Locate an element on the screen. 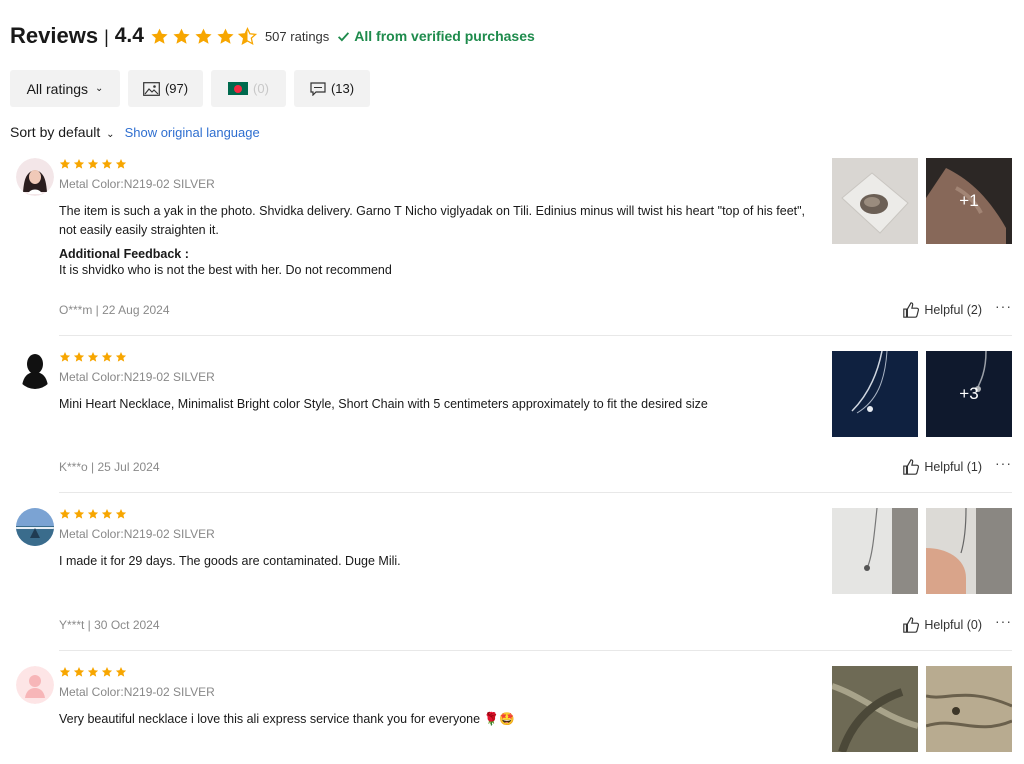  sort-dropdown: Sort by default ⌄ is located at coordinates (62, 132).